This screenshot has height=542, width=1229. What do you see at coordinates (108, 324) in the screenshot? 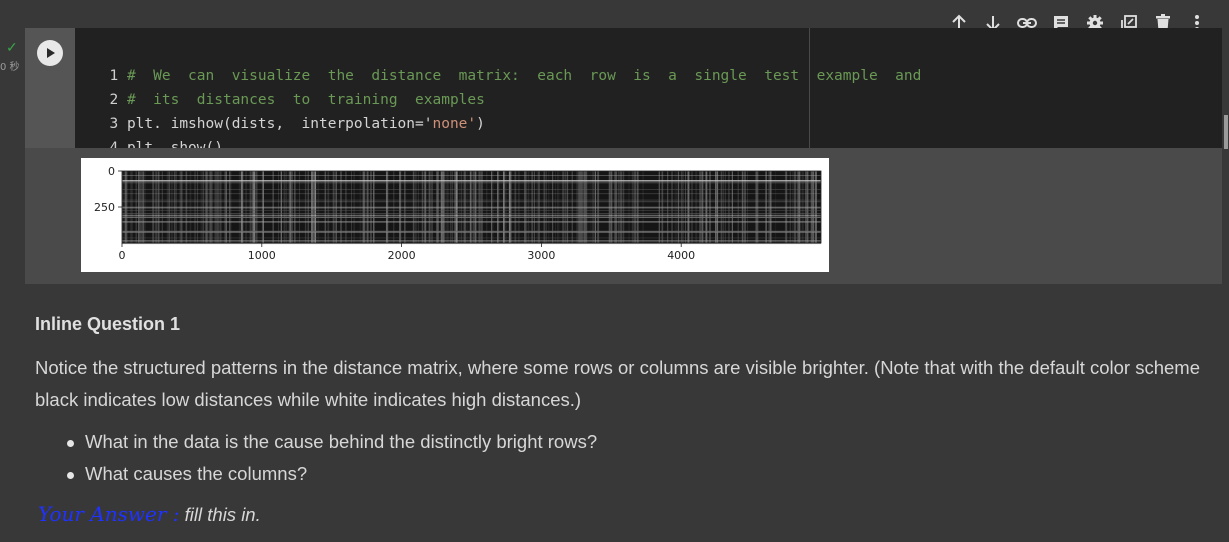
I see `question-heading: Inline Question 1` at bounding box center [108, 324].